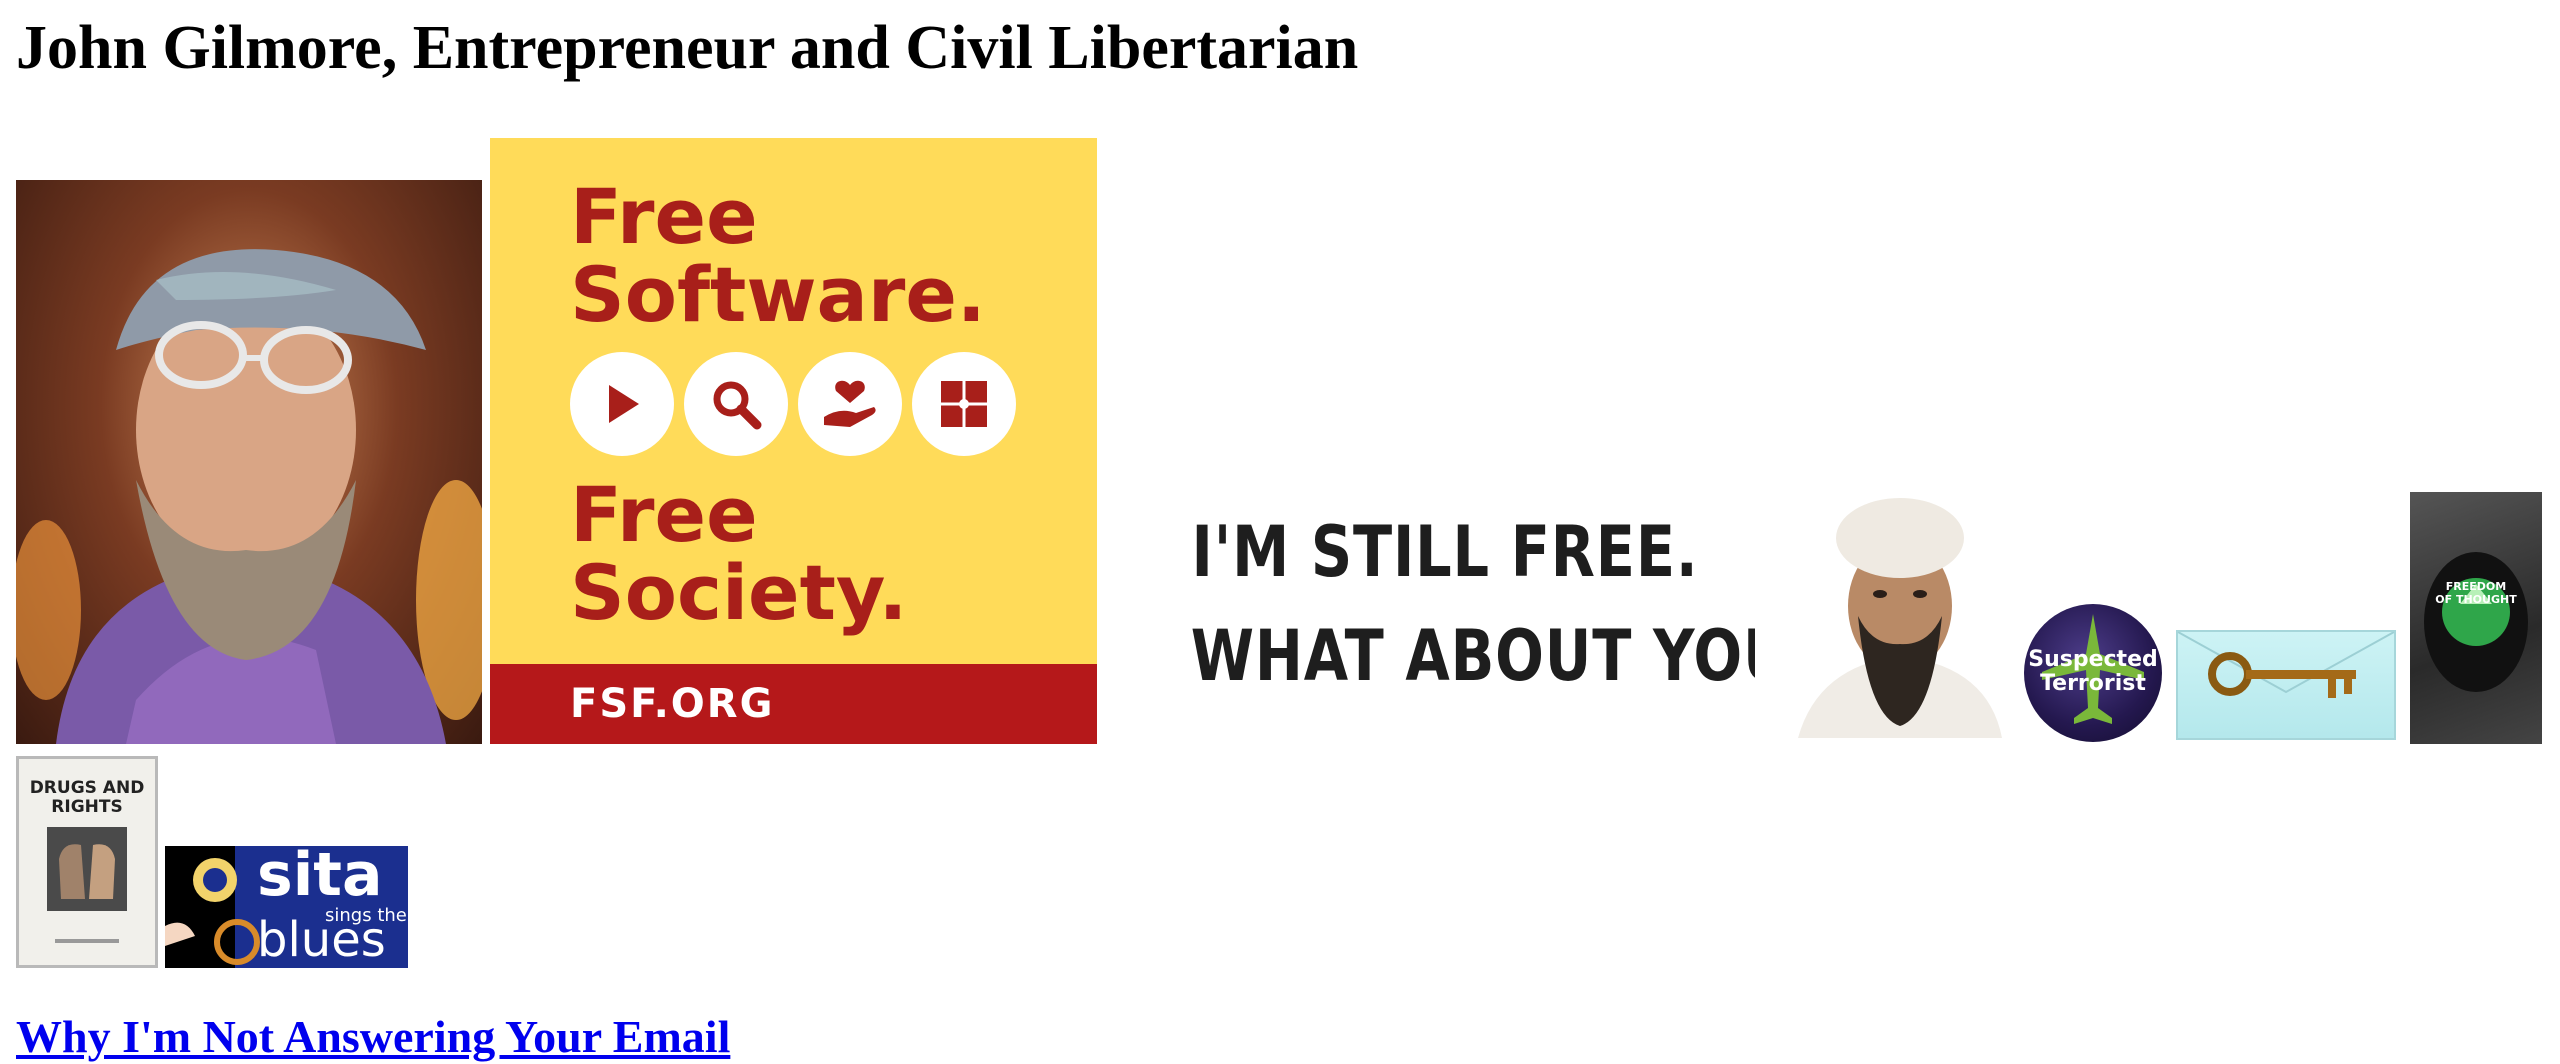 The image size is (2560, 1064). Describe the element at coordinates (2286, 665) in the screenshot. I see `key-icon` at that location.